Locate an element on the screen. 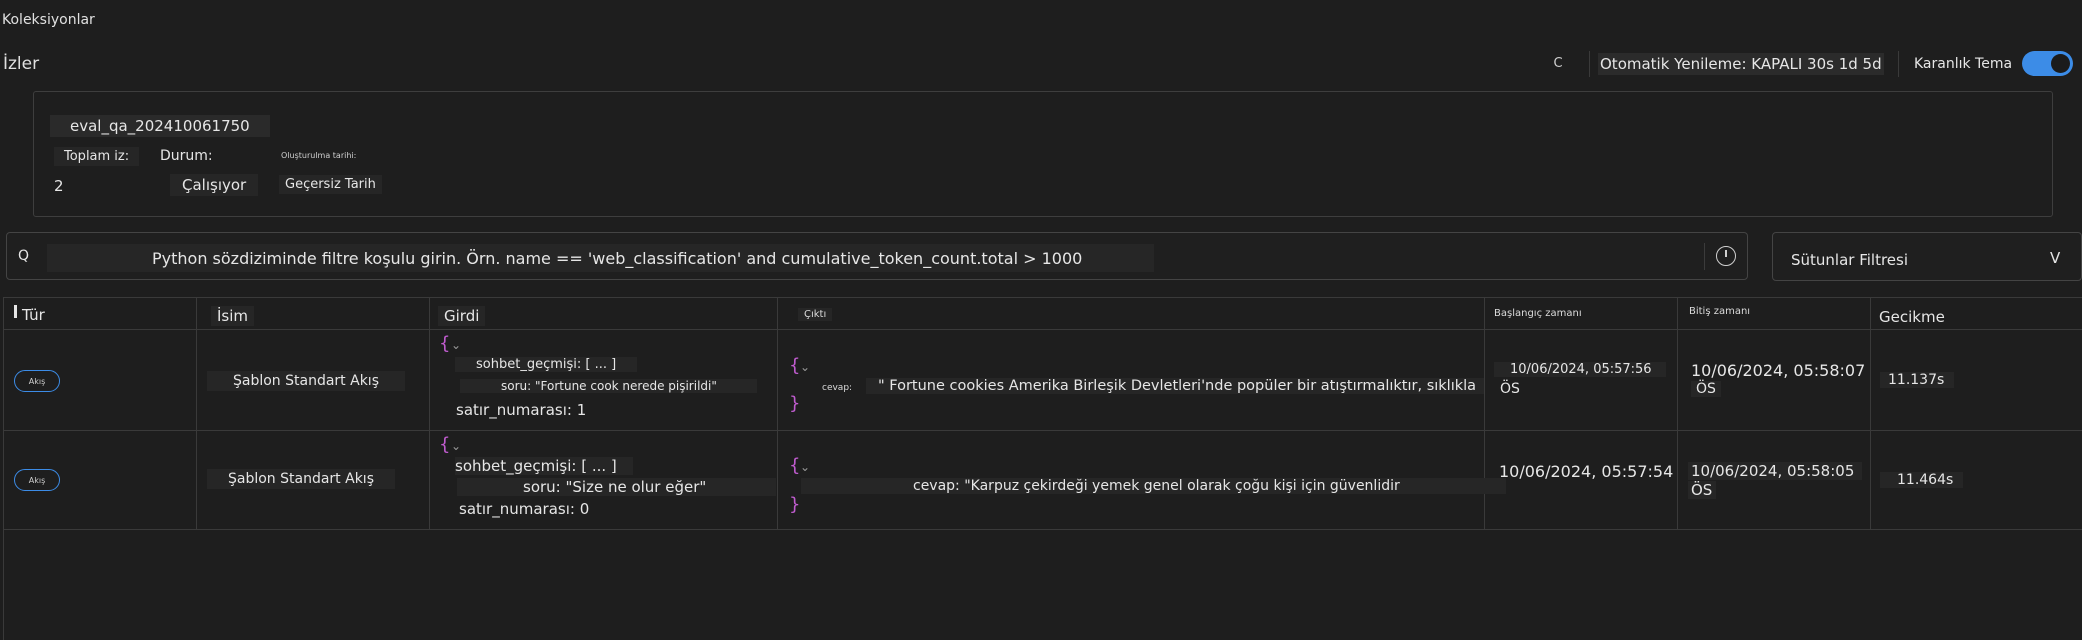 The width and height of the screenshot is (2082, 640). dark-theme-toggle is located at coordinates (2047, 63).